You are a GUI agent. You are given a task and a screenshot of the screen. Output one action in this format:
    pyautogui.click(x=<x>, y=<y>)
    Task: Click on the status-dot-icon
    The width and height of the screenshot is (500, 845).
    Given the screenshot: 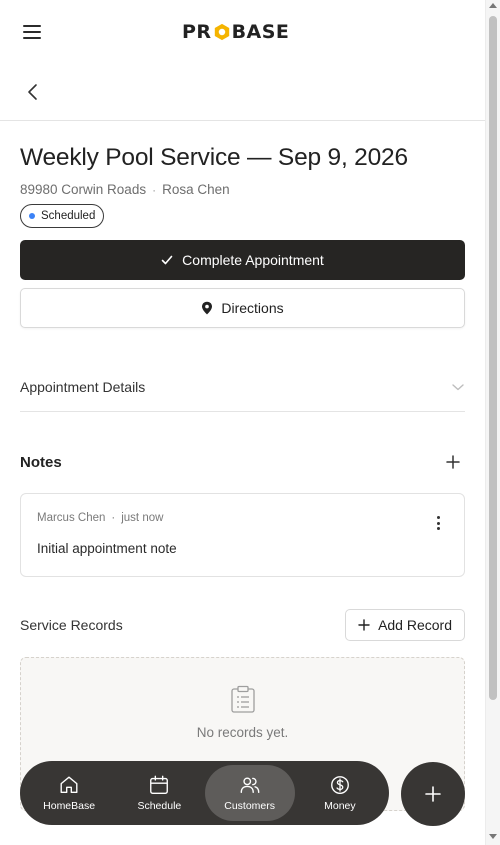 What is the action you would take?
    pyautogui.click(x=32, y=216)
    